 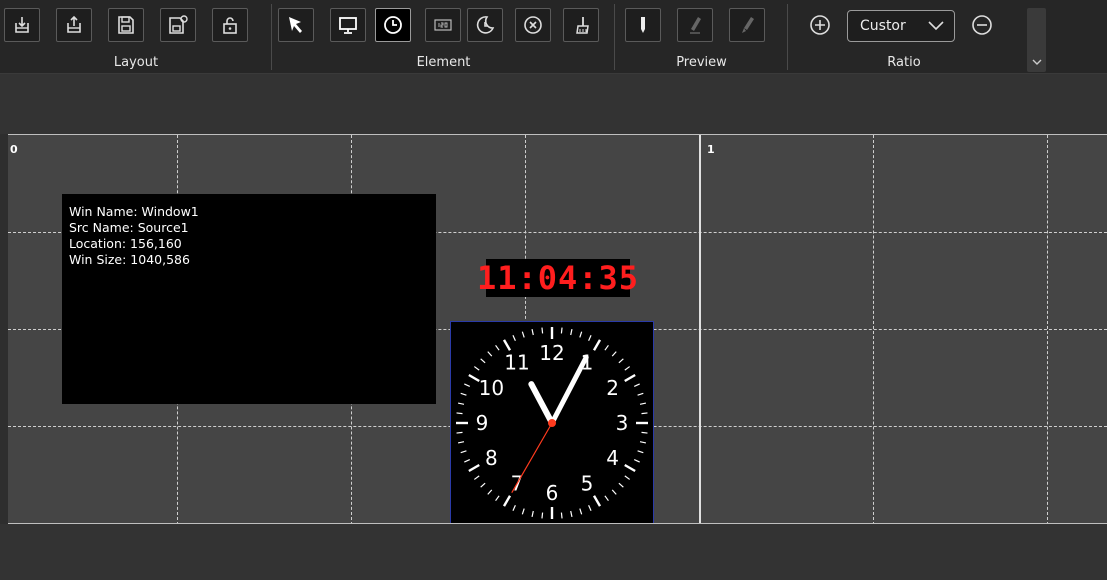 I want to click on clock-number: 2, so click(x=612, y=388).